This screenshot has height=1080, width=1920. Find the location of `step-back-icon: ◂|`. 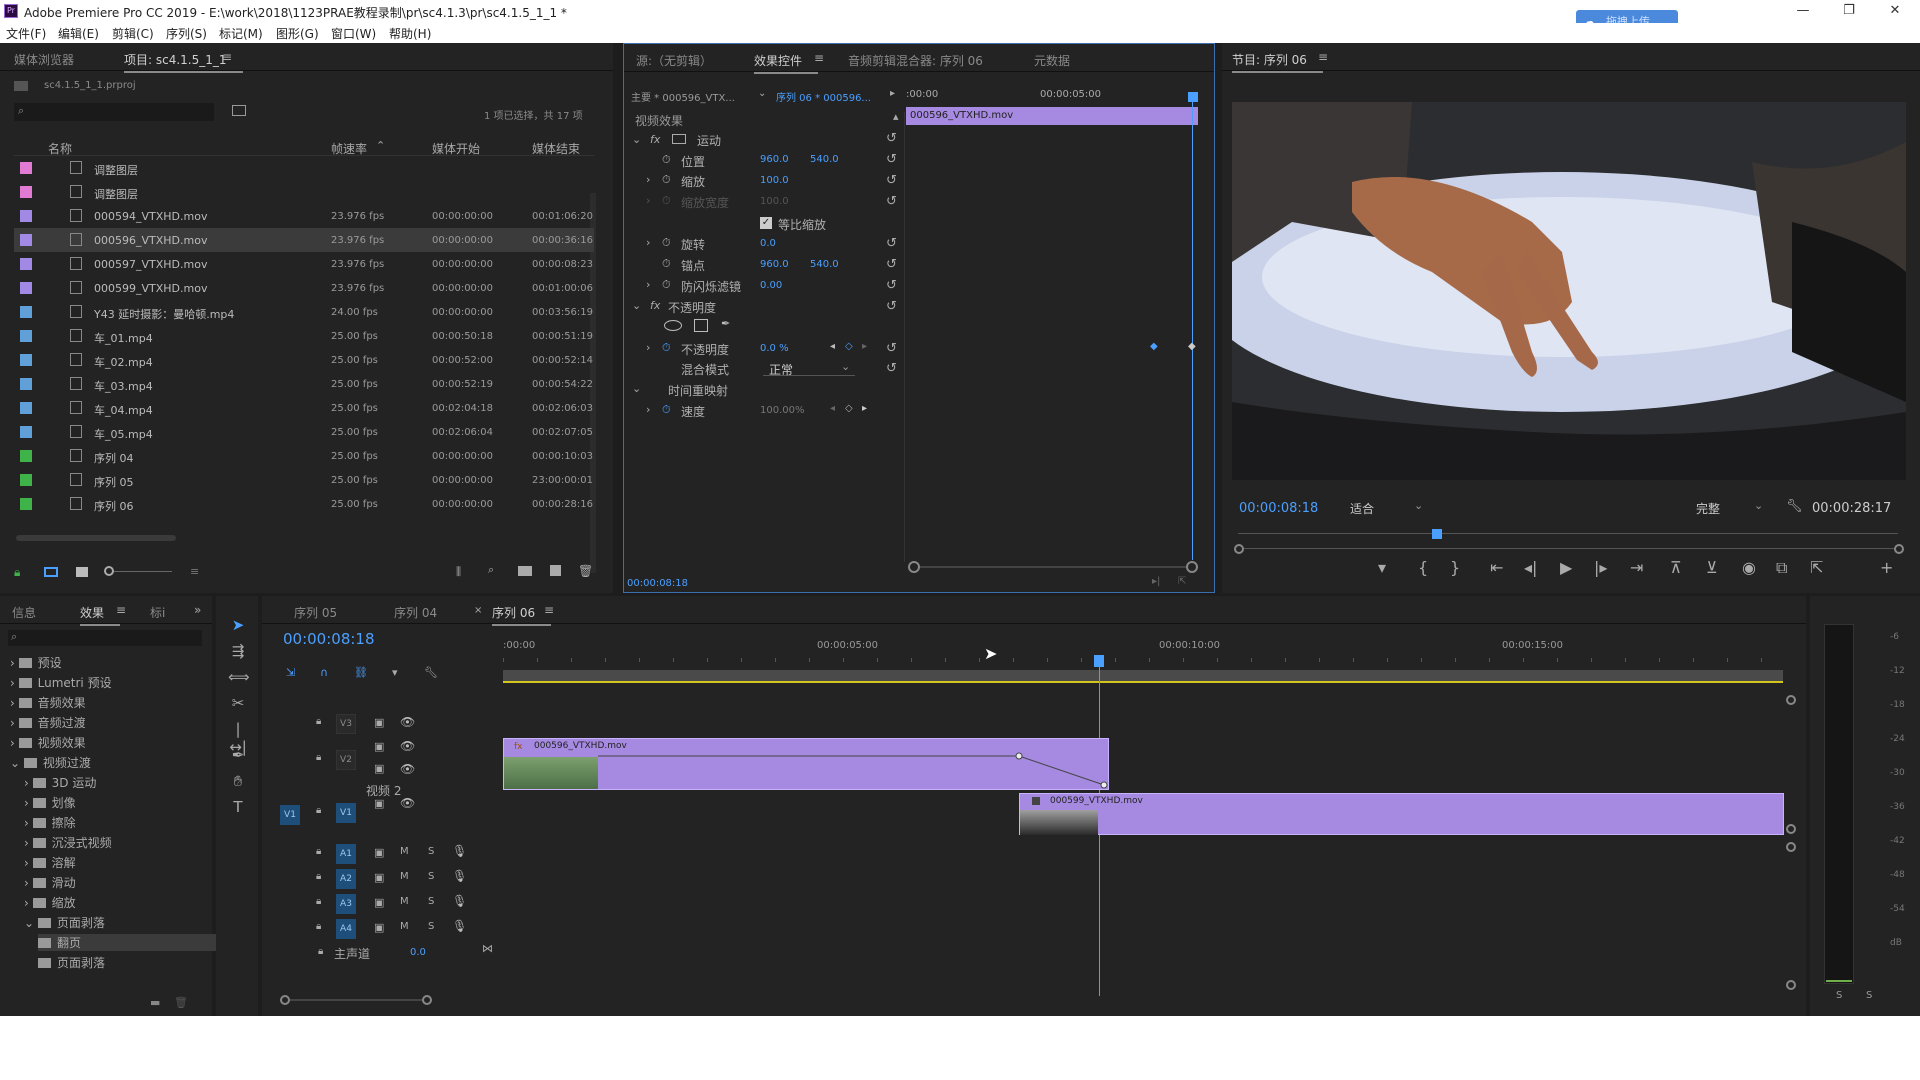

step-back-icon: ◂| is located at coordinates (1530, 567).